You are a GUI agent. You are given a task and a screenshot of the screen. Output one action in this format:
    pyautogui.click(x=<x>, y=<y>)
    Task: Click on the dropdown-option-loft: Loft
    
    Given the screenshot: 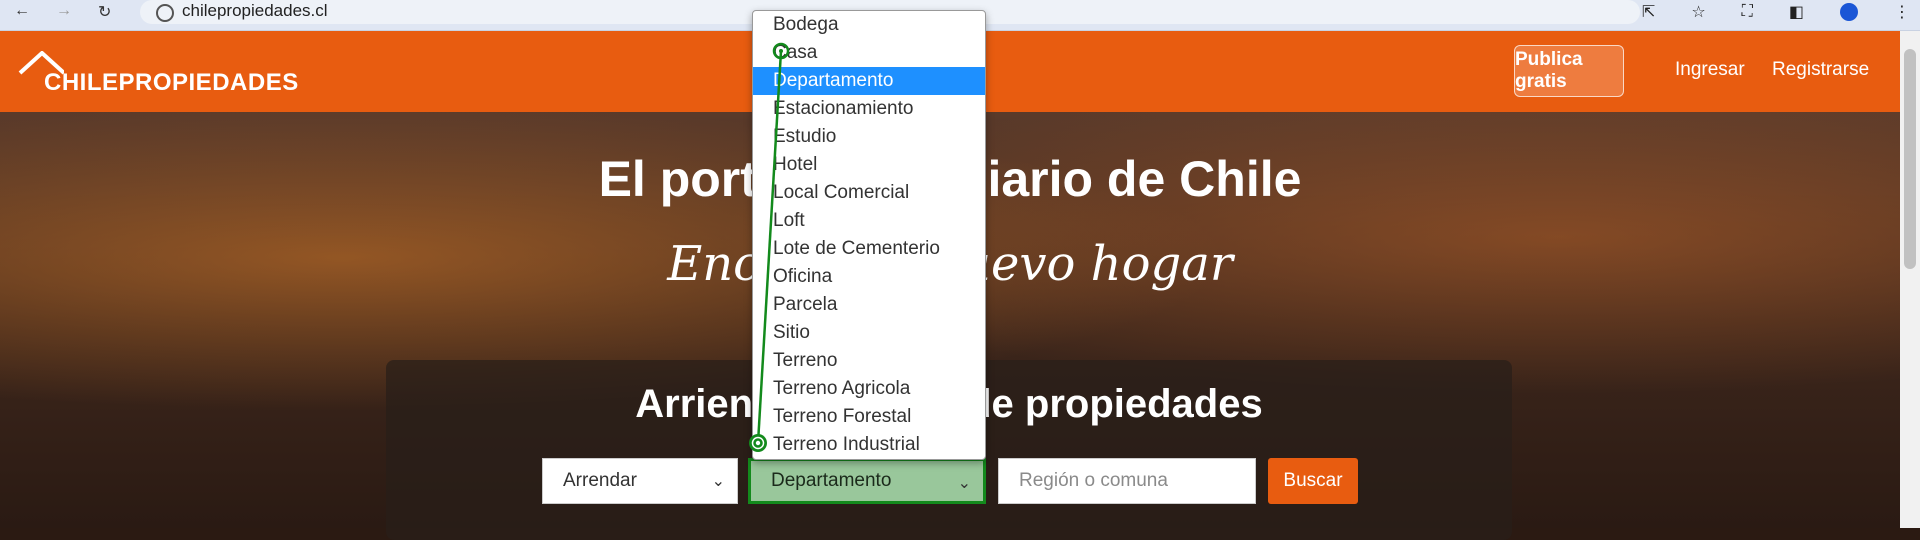 What is the action you would take?
    pyautogui.click(x=869, y=221)
    